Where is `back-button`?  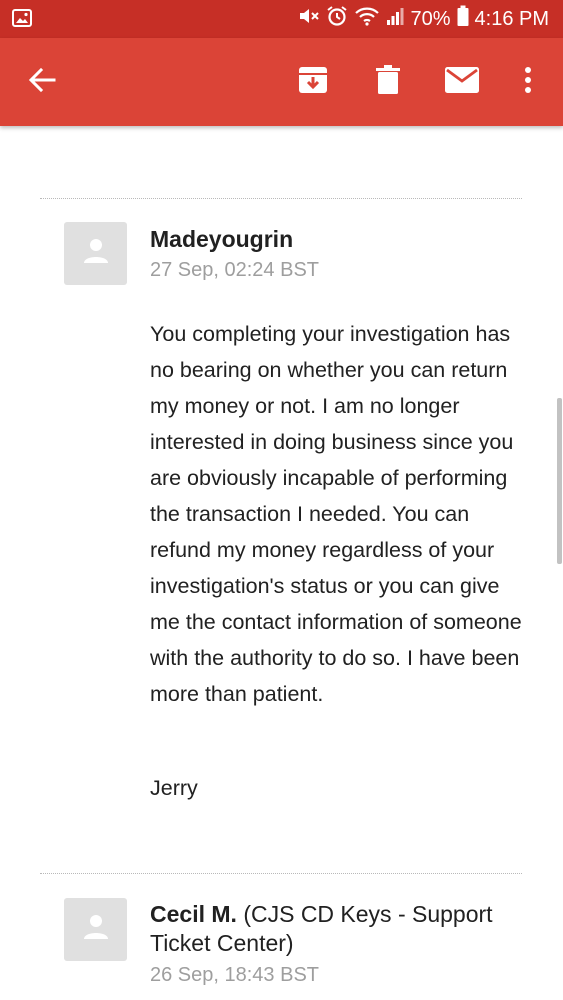 back-button is located at coordinates (42, 82).